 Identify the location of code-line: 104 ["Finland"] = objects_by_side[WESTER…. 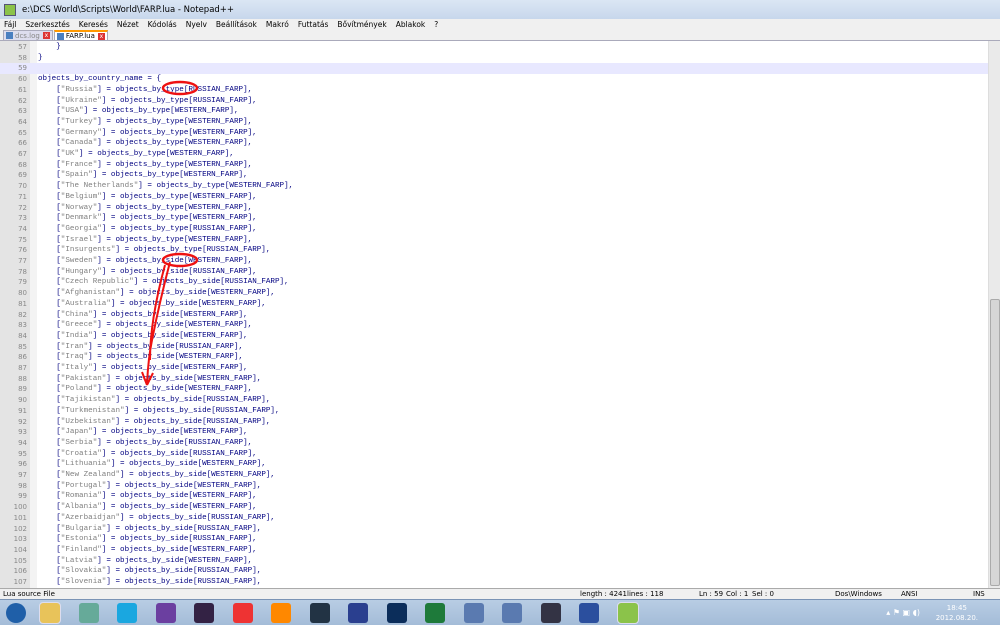
(494, 550).